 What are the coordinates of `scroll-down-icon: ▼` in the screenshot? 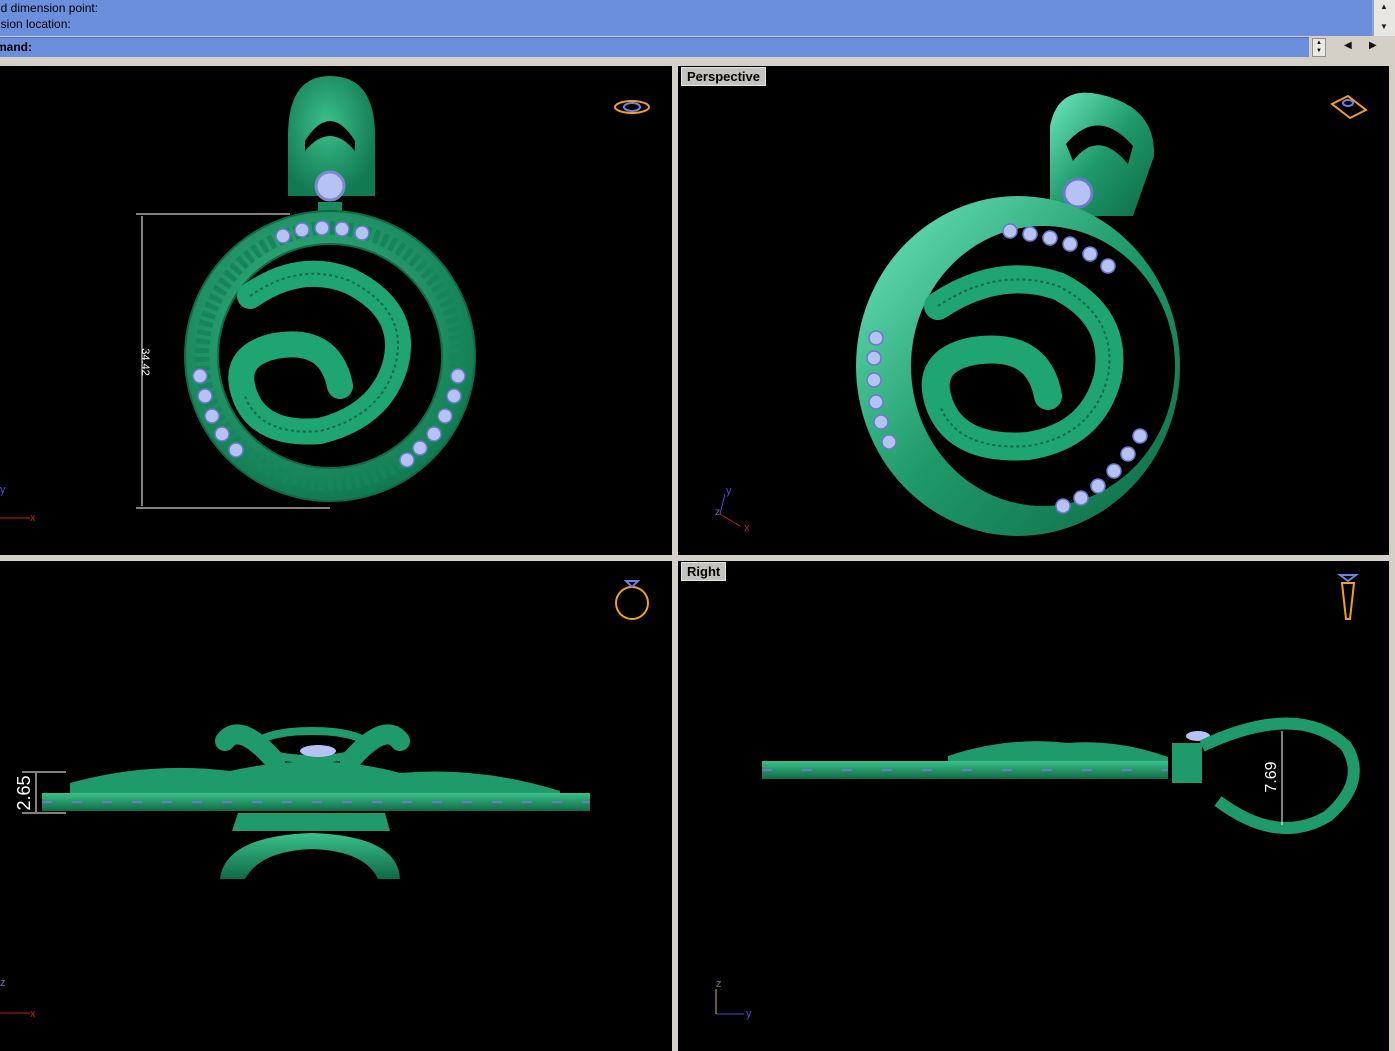 It's located at (1384, 26).